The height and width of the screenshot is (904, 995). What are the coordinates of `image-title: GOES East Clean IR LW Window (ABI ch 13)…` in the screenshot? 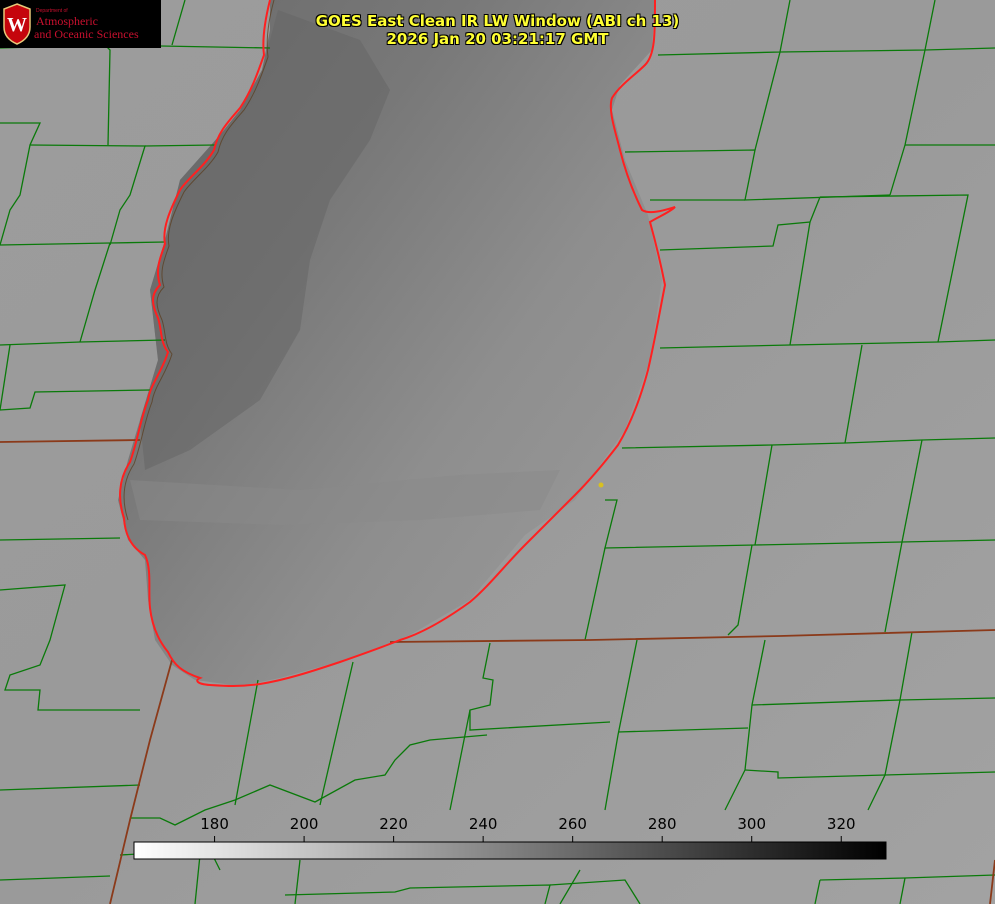 It's located at (497, 30).